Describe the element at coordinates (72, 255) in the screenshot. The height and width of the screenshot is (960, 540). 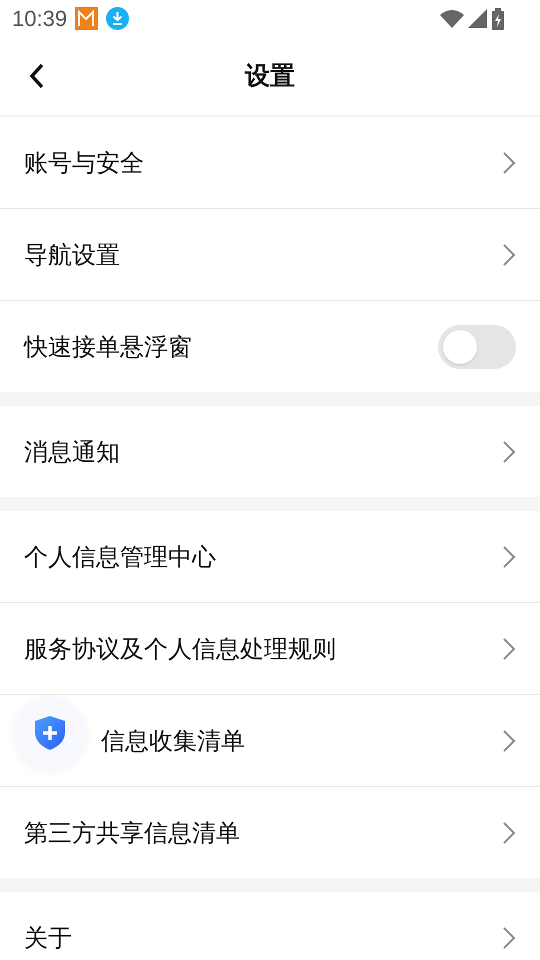
I see `row-label: 导航设置` at that location.